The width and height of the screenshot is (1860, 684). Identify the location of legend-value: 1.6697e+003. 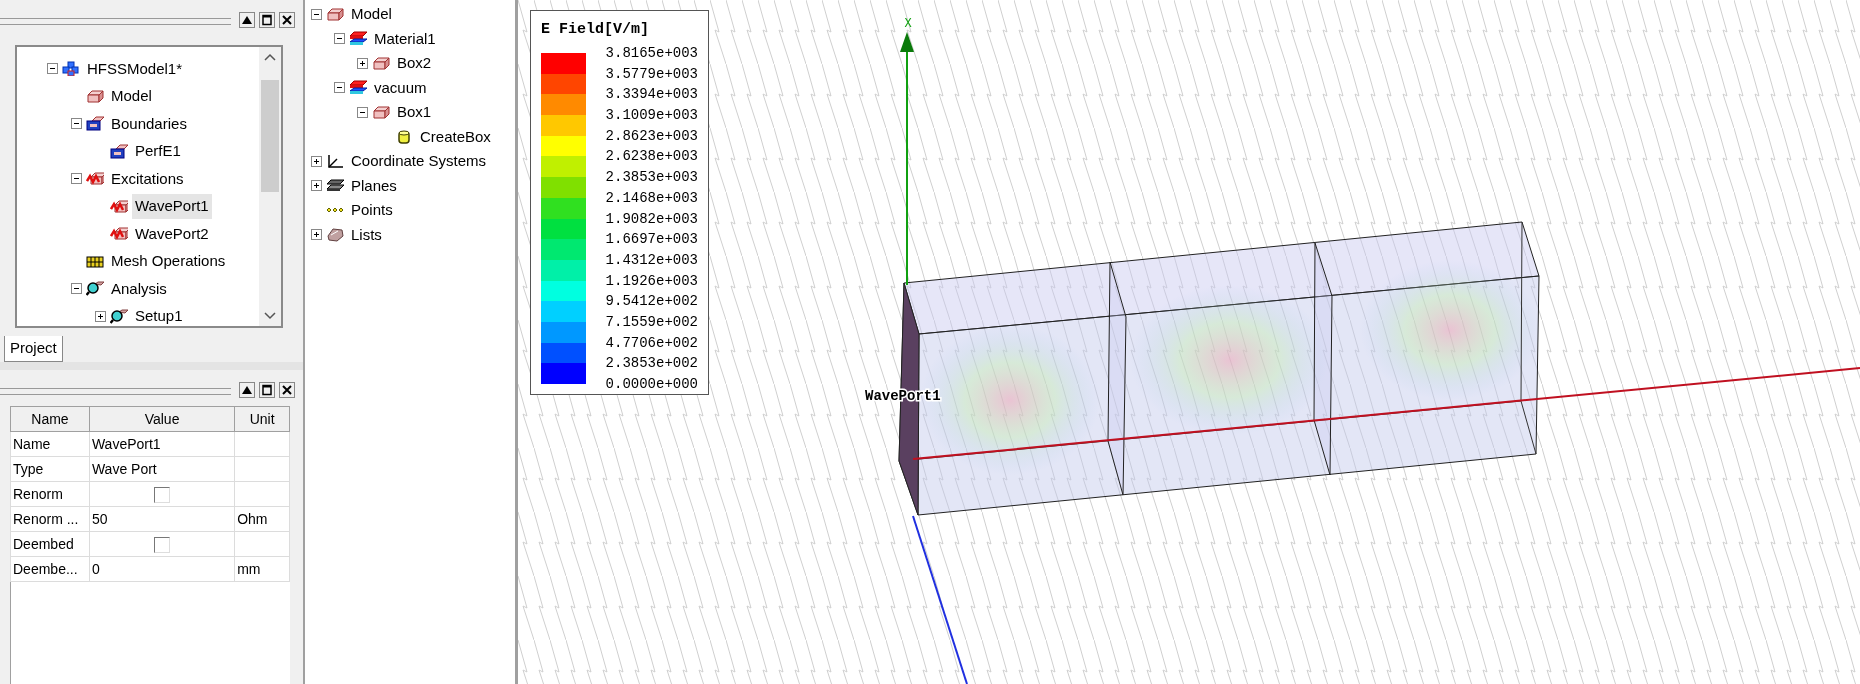
(651, 240).